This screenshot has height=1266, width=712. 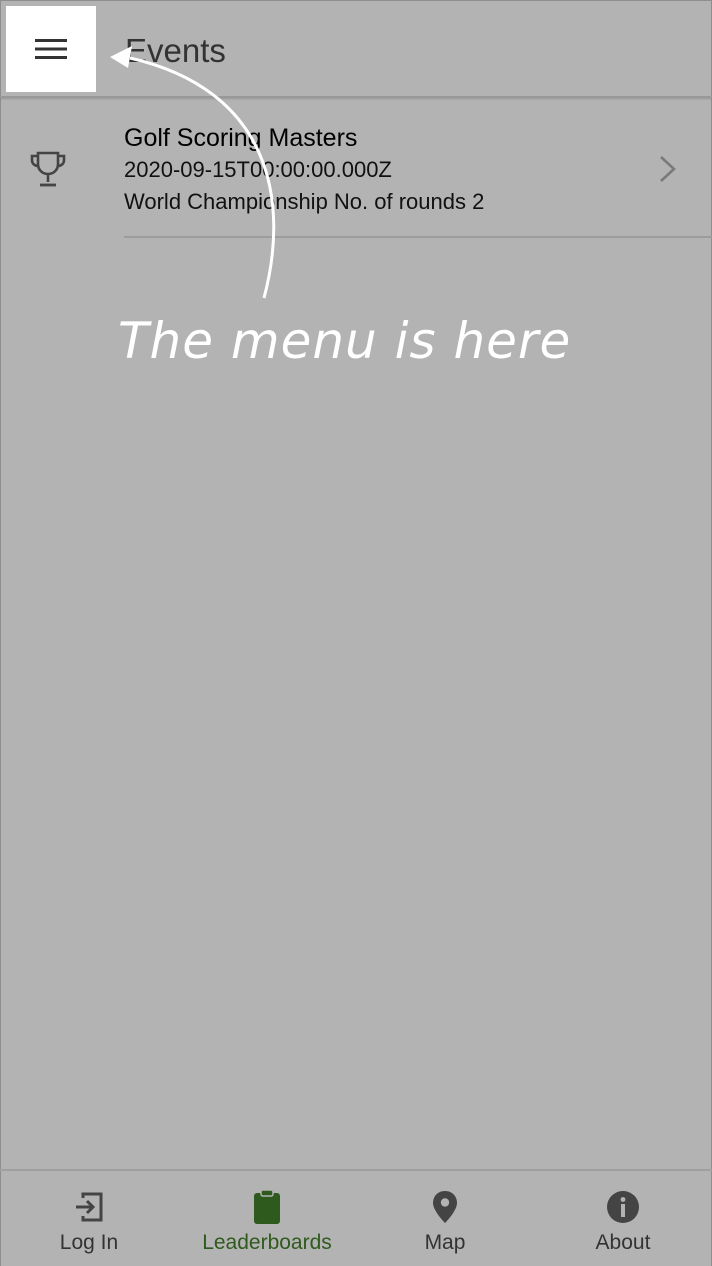 I want to click on menu-button, so click(x=51, y=49).